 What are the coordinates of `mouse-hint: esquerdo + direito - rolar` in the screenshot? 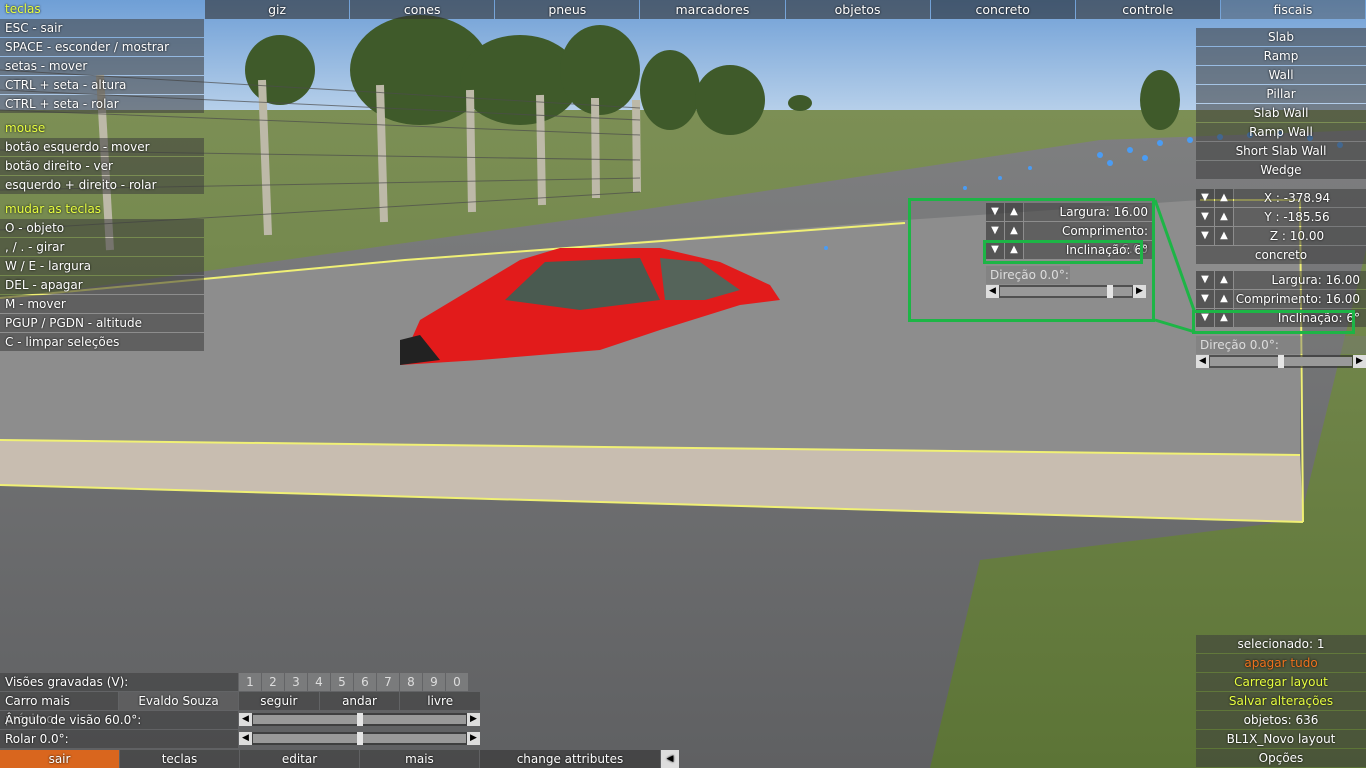 It's located at (102, 185).